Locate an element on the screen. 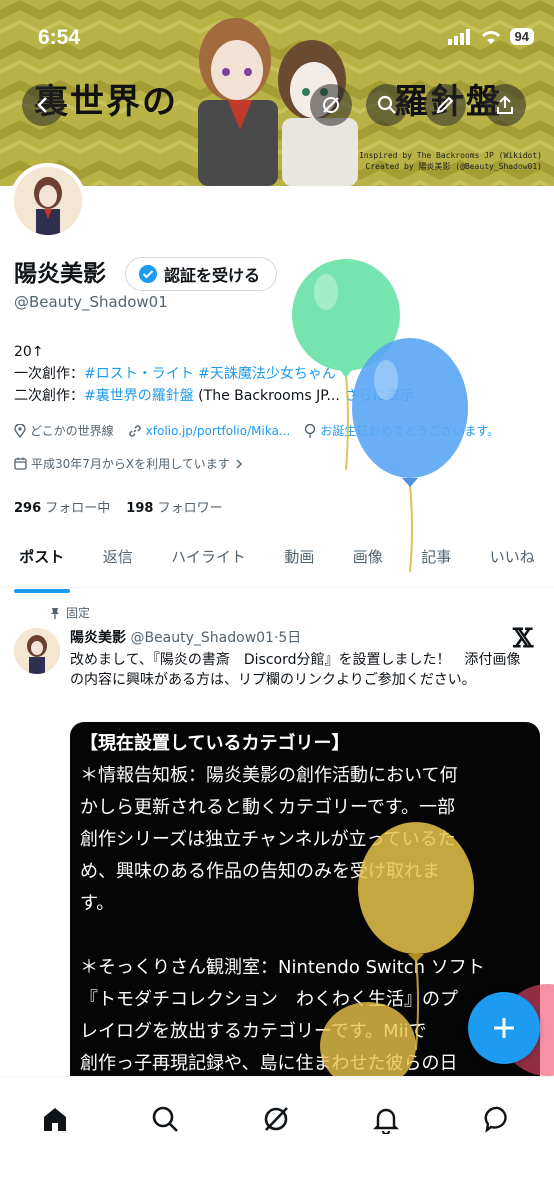 Image resolution: width=554 pixels, height=1200 pixels. location-text: どこかの世界線 is located at coordinates (72, 431).